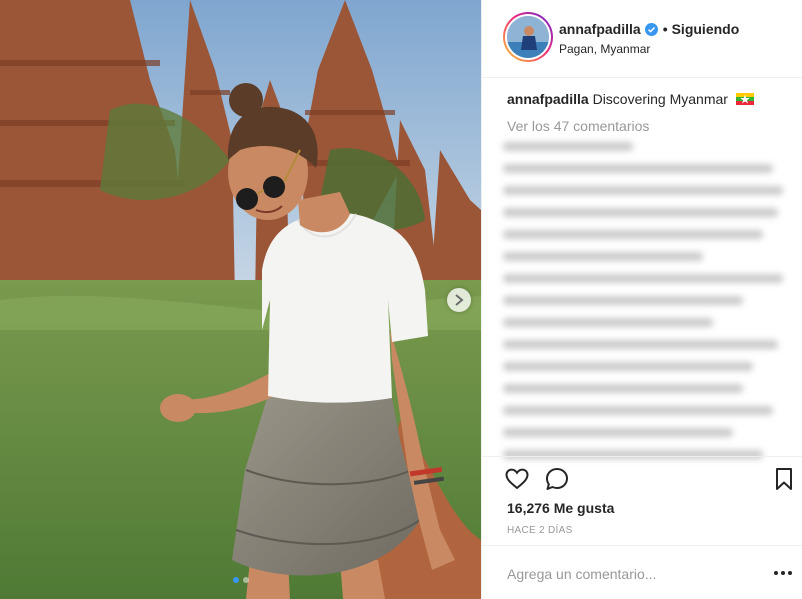  Describe the element at coordinates (660, 99) in the screenshot. I see `caption-text: Discovering Myanmar` at that location.